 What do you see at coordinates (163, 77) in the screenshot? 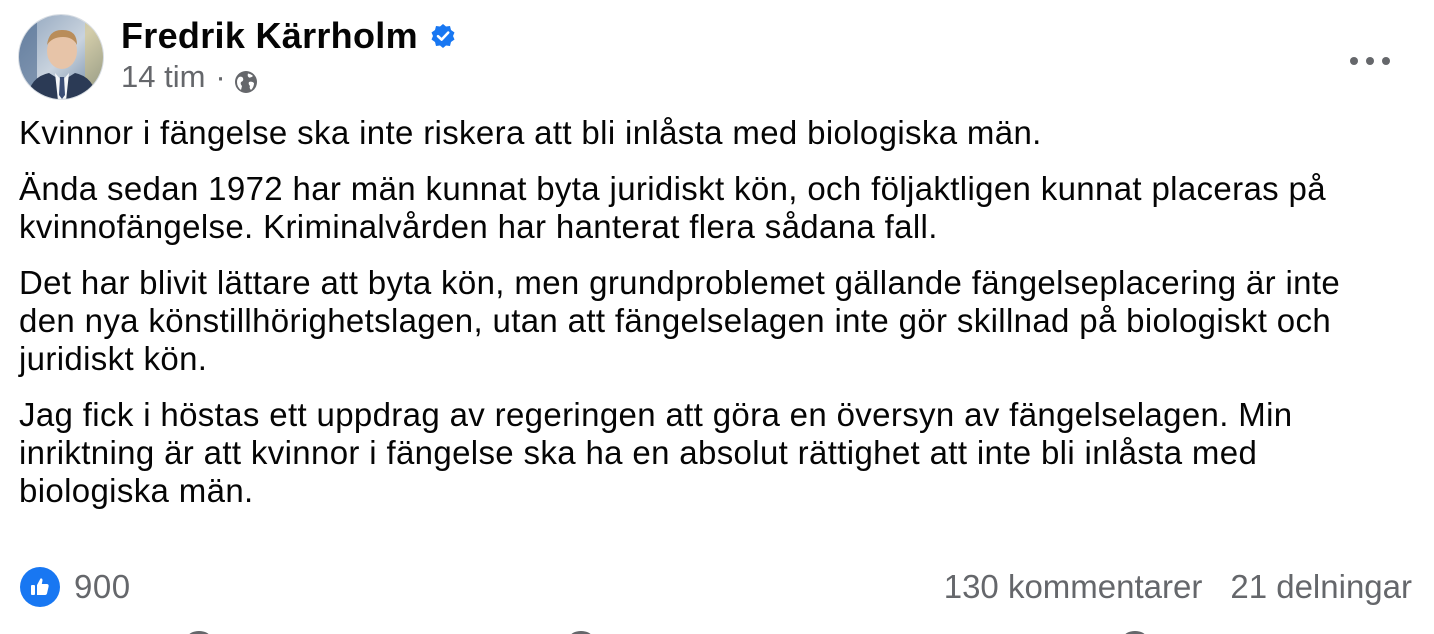
I see `post-timestamp: 14 tim` at bounding box center [163, 77].